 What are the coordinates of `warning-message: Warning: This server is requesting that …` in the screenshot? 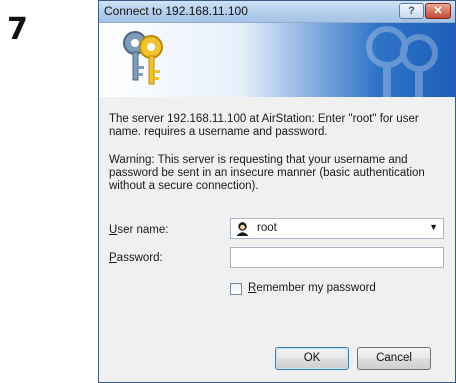 It's located at (267, 173).